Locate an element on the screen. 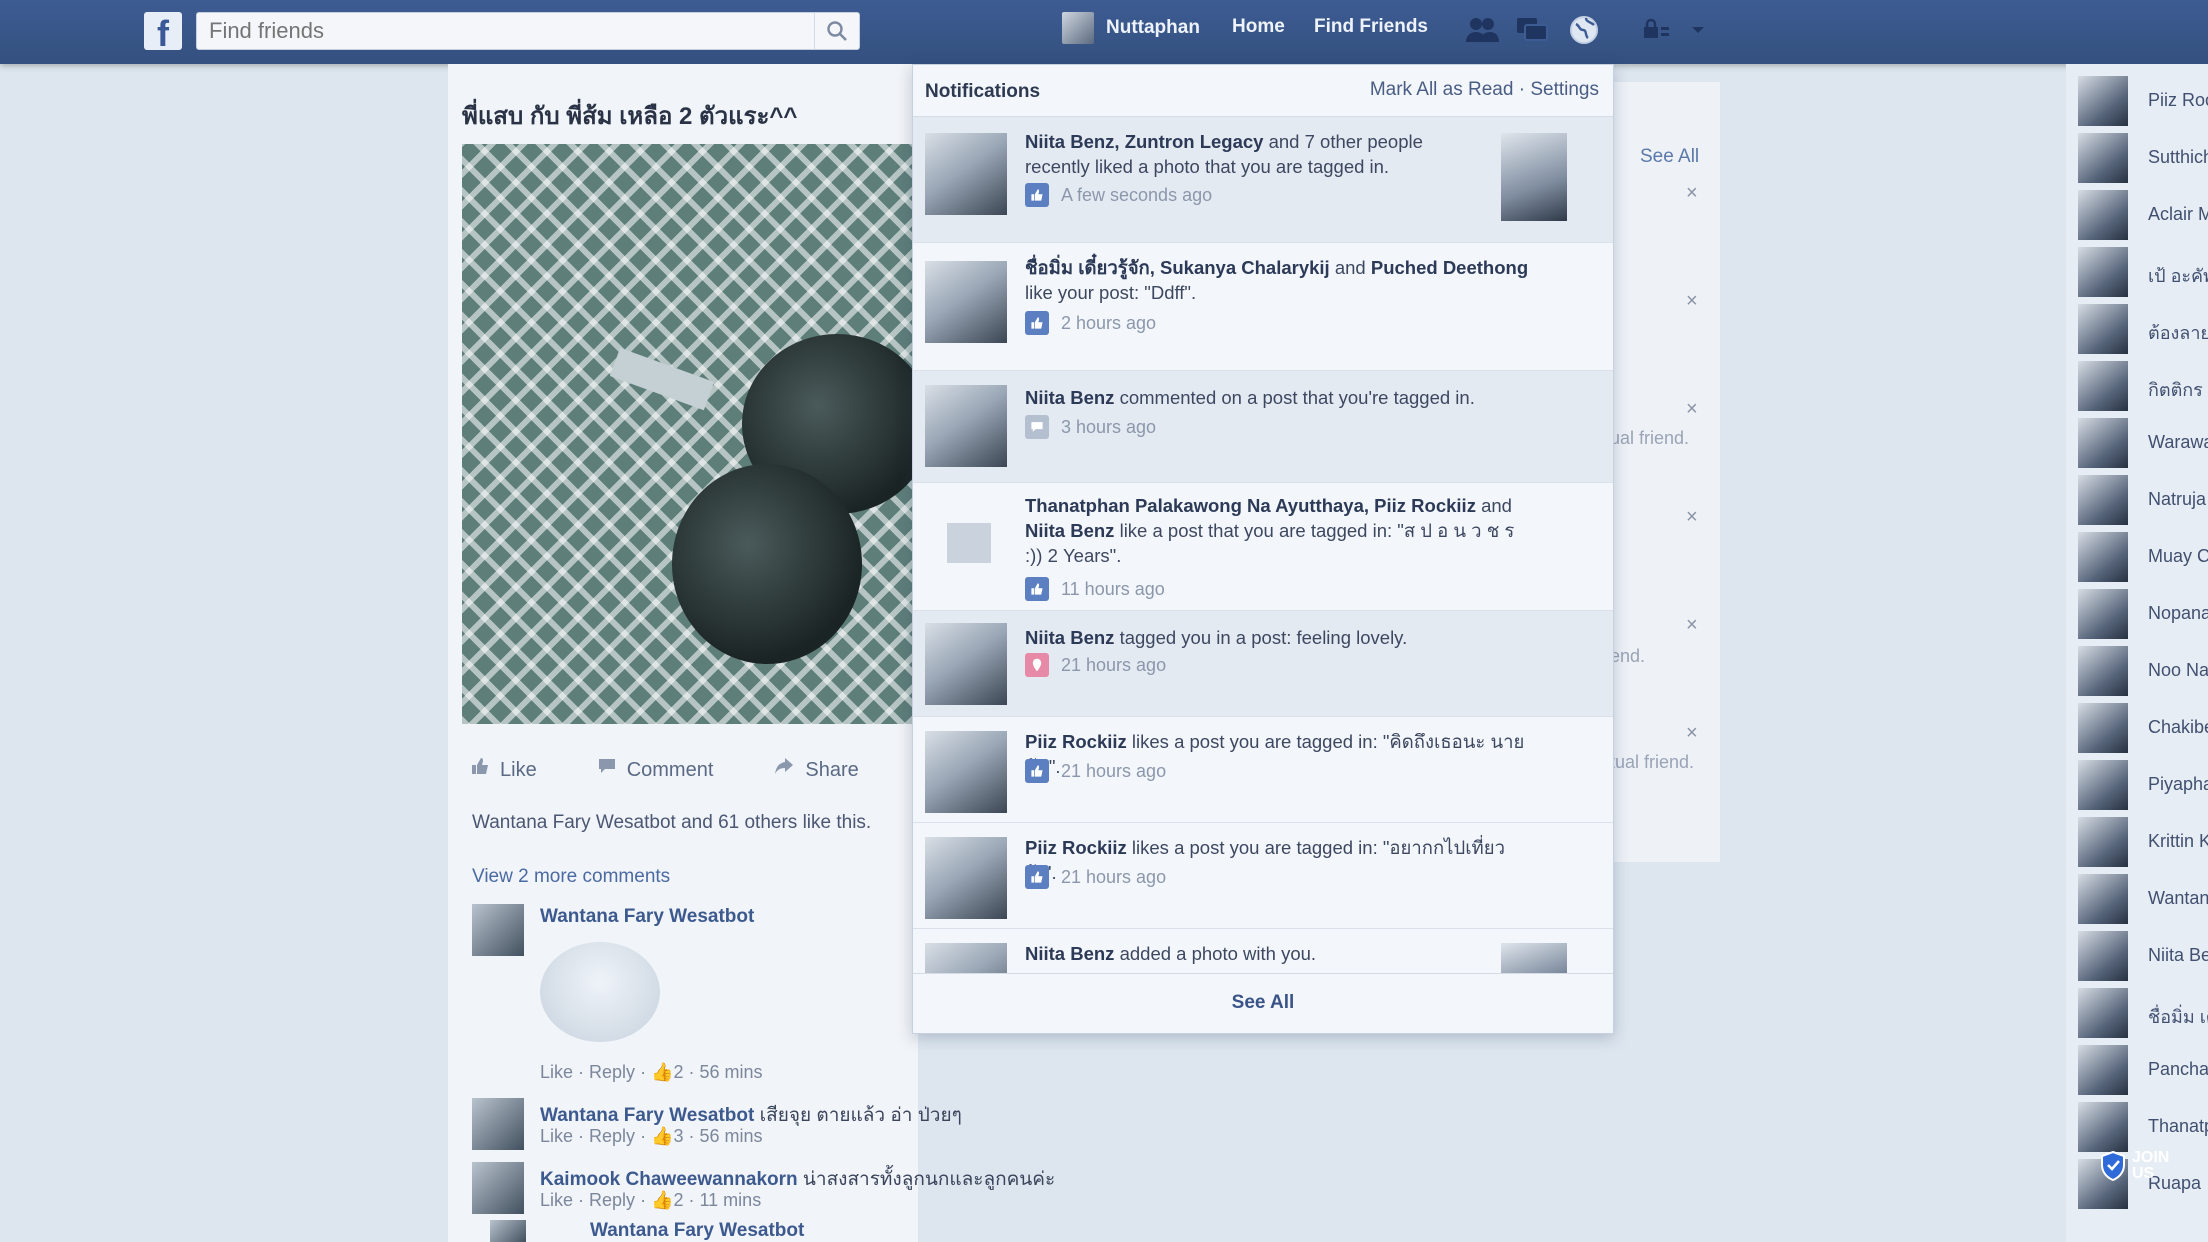 This screenshot has width=2208, height=1242. comment-text: เสียจุย ตายแล้ว อ่า ป่วยๆ is located at coordinates (860, 1115).